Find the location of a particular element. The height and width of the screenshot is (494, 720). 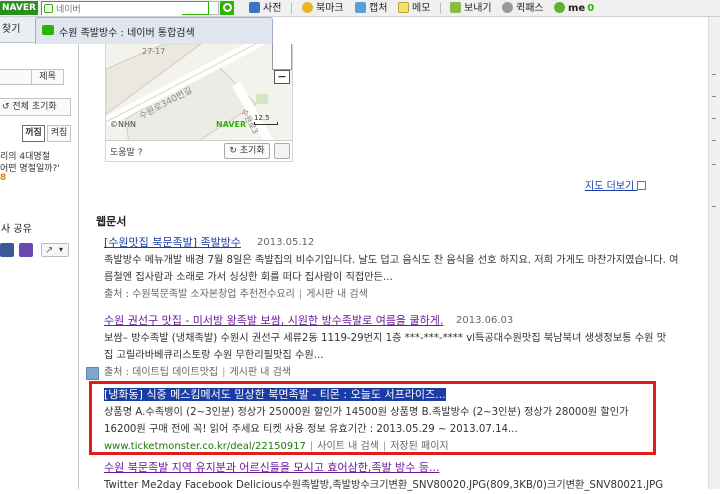

facebook-icon is located at coordinates (7, 250).